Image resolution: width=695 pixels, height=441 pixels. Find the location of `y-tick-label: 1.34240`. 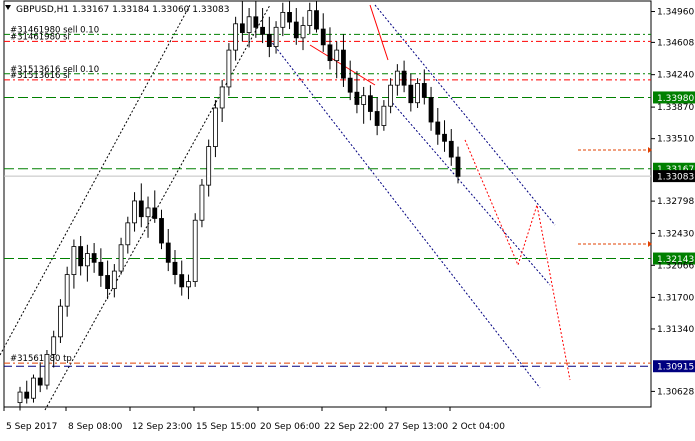

y-tick-label: 1.34240 is located at coordinates (675, 76).